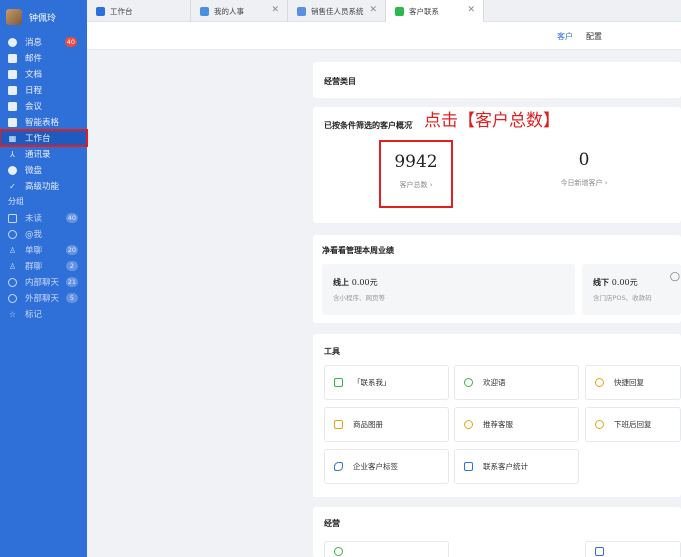 The image size is (681, 557). What do you see at coordinates (34, 91) in the screenshot?
I see `nav-label: 日程` at bounding box center [34, 91].